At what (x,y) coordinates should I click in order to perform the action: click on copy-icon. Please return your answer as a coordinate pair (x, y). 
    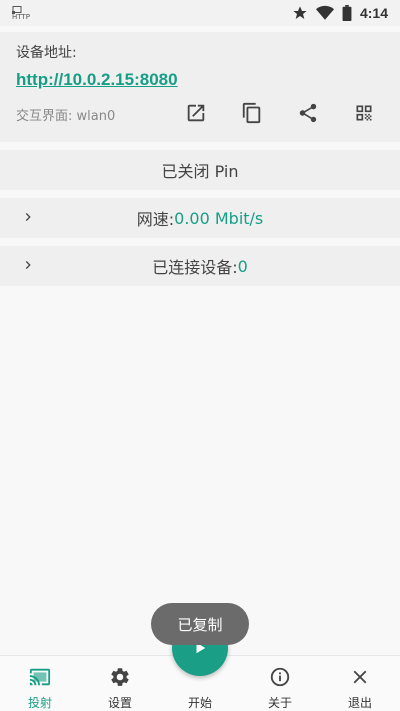
    Looking at the image, I should click on (251, 113).